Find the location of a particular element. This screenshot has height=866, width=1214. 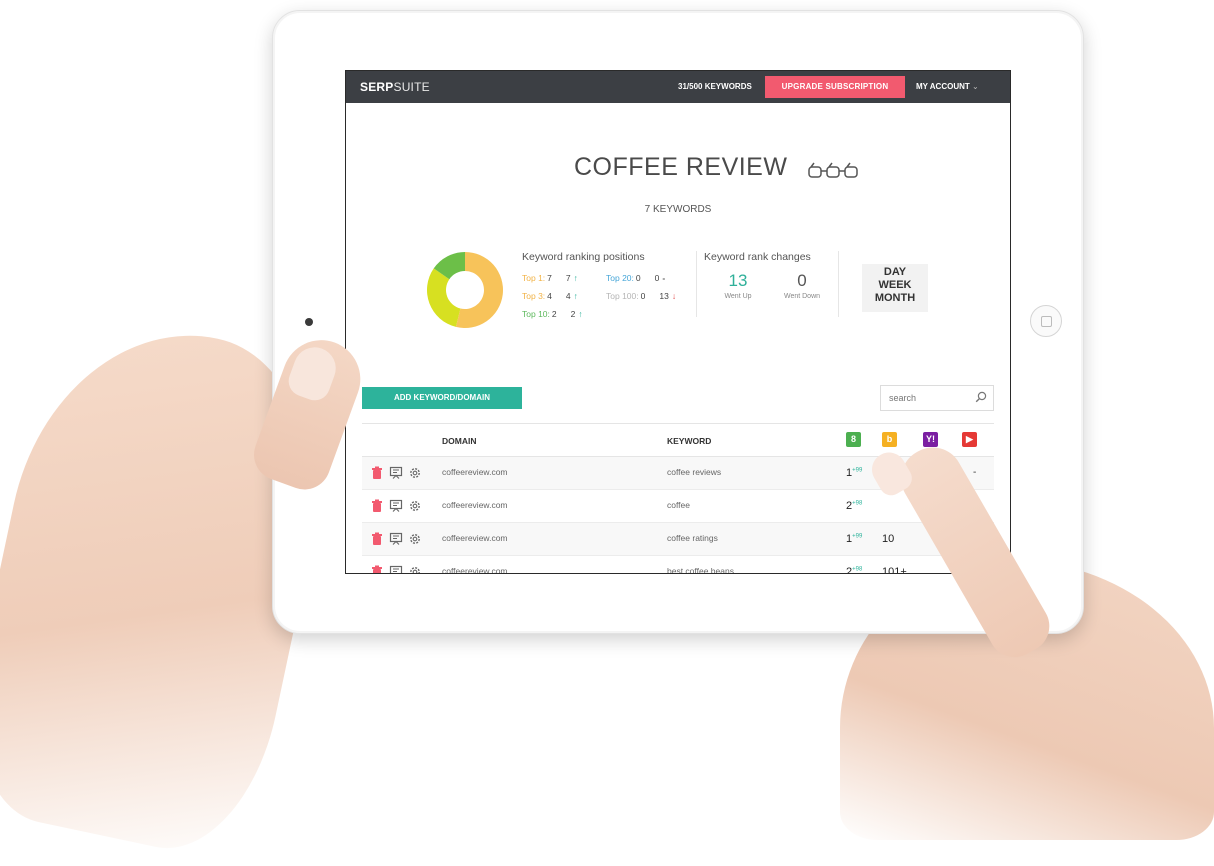

column-keyword: KEYWORD is located at coordinates (689, 441).